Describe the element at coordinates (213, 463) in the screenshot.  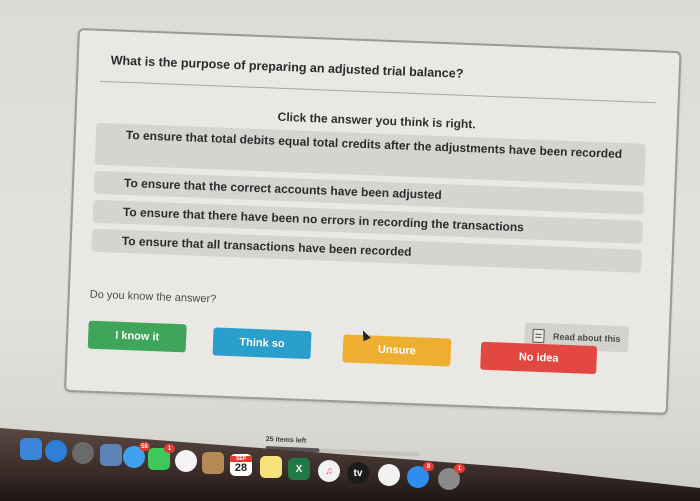
I see `contacts-icon` at that location.